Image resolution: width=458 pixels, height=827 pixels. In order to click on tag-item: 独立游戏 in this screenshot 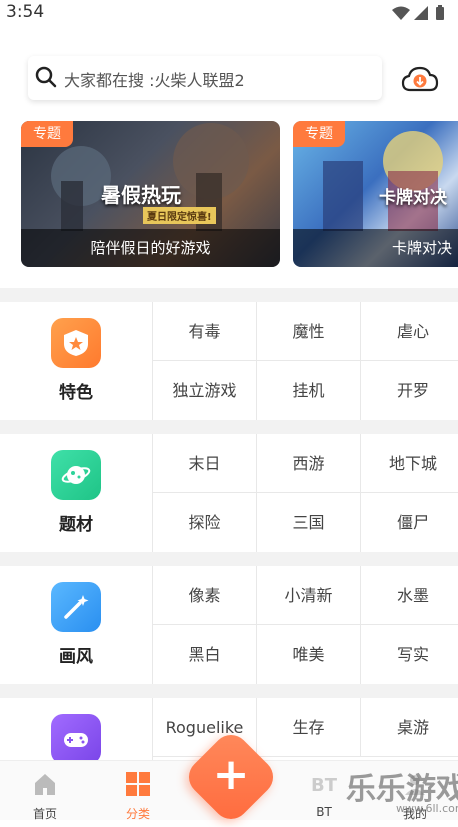, I will do `click(205, 390)`.